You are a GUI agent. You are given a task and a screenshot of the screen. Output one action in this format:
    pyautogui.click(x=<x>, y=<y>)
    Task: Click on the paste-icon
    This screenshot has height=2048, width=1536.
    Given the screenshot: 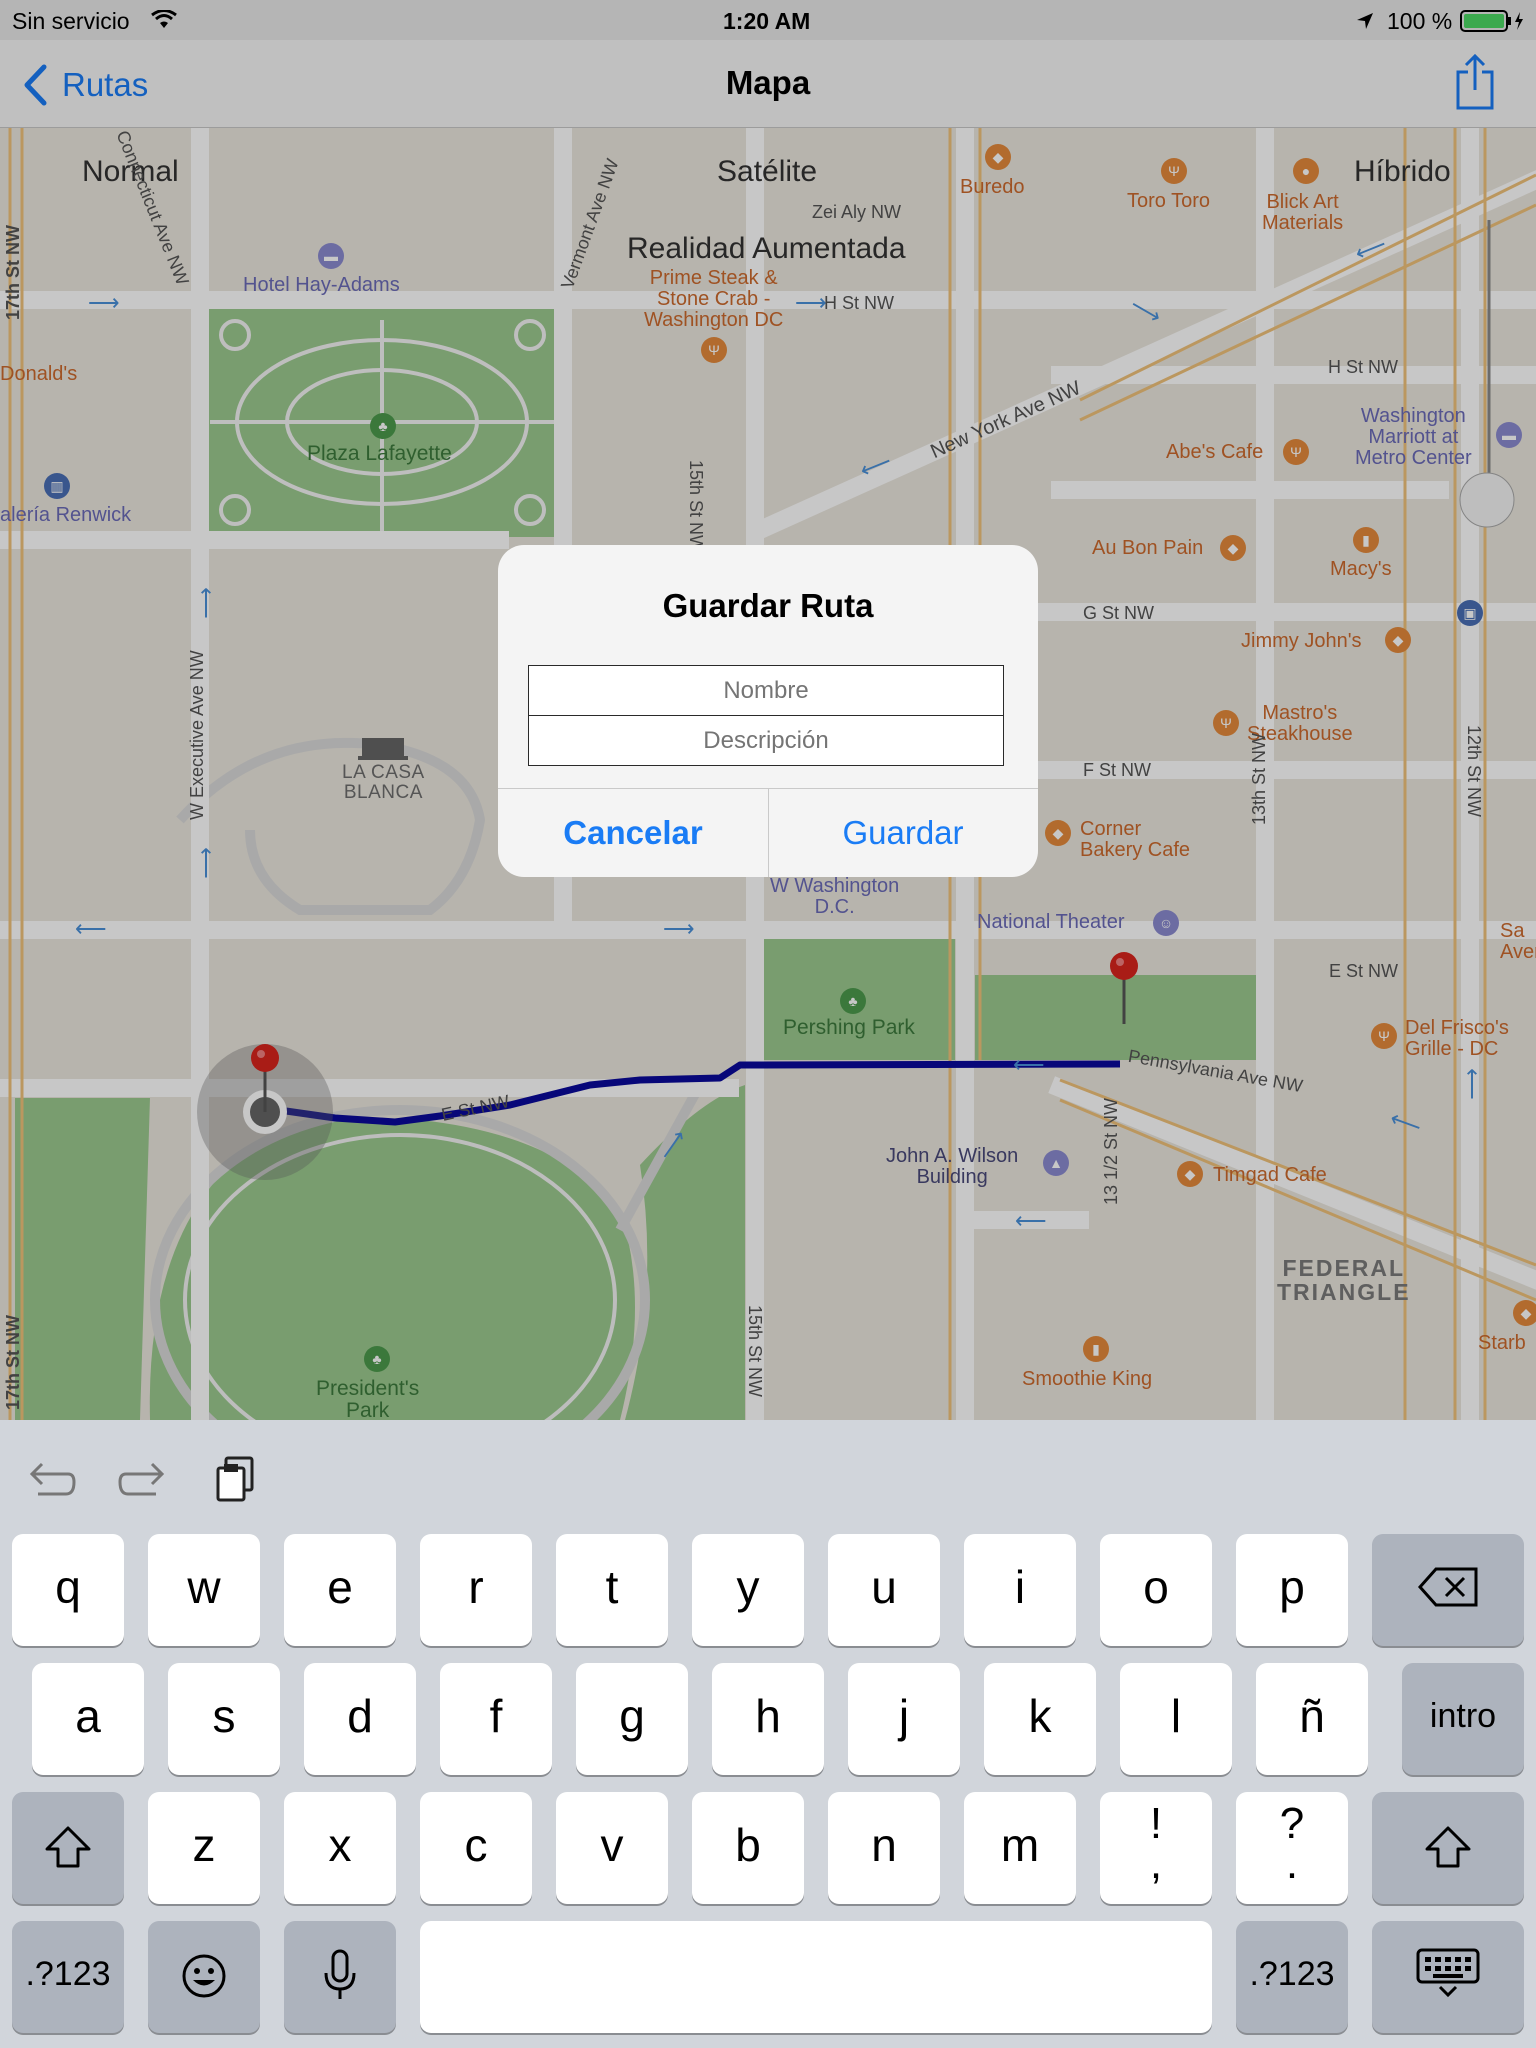 What is the action you would take?
    pyautogui.click(x=235, y=1479)
    